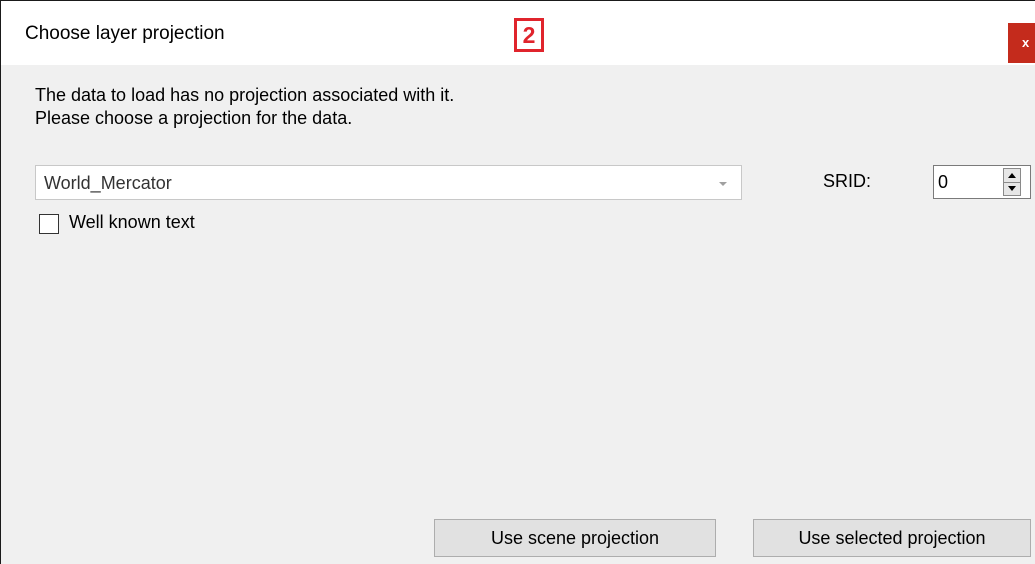 This screenshot has height=564, width=1035. What do you see at coordinates (49, 224) in the screenshot?
I see `well-known-text-checkbox` at bounding box center [49, 224].